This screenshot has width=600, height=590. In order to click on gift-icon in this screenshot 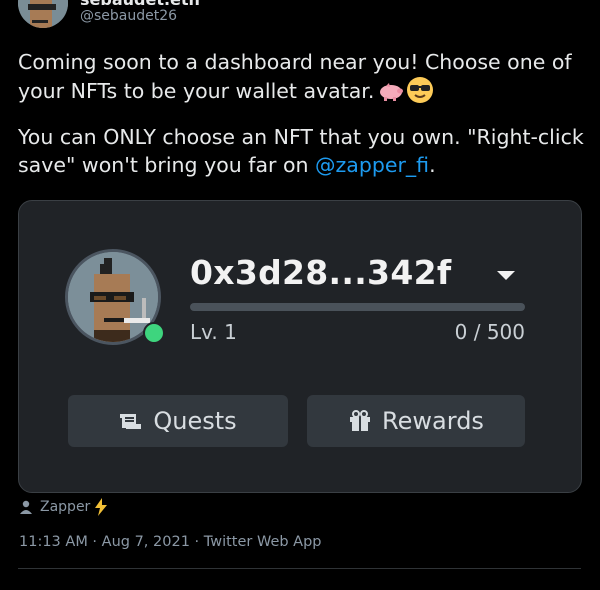, I will do `click(360, 420)`.